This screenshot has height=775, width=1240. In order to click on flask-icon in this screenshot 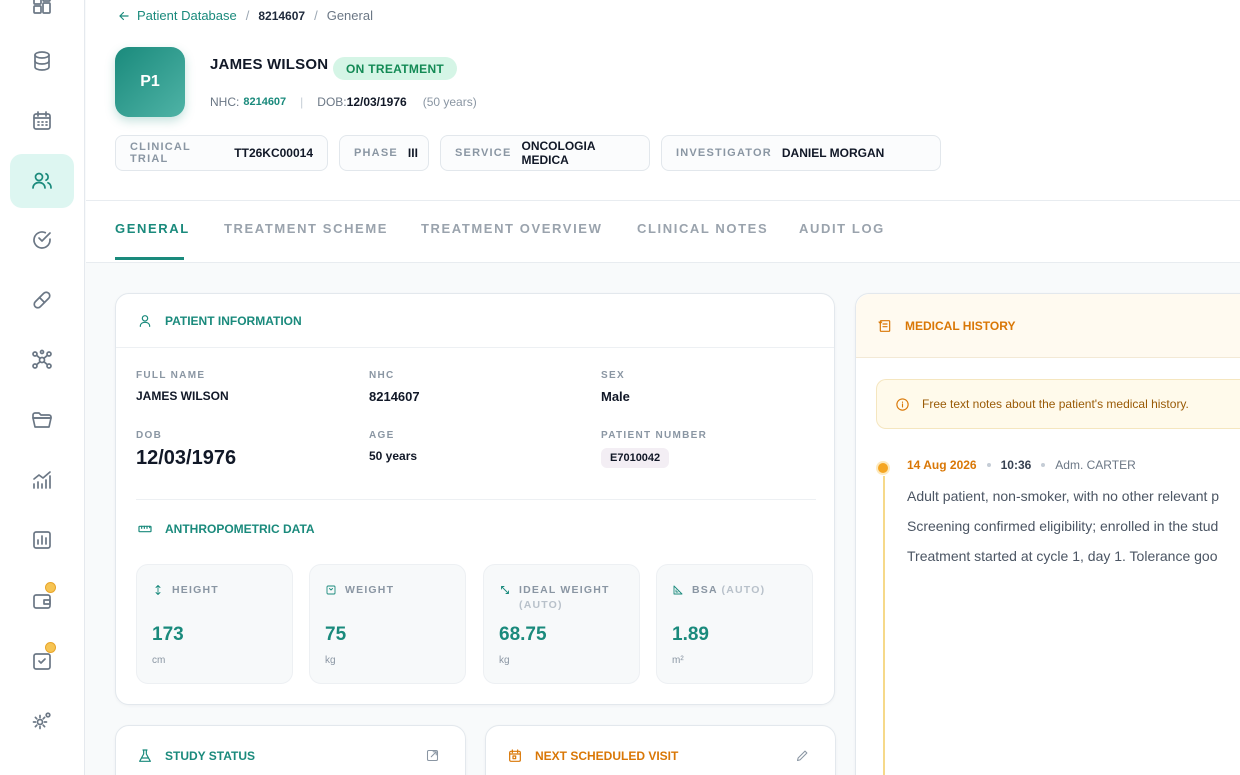, I will do `click(145, 755)`.